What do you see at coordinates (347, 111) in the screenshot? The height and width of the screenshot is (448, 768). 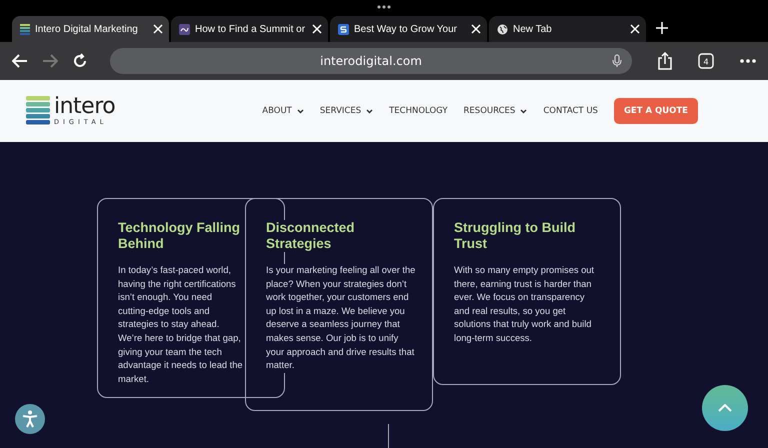 I see `nav-link: SERVICES` at bounding box center [347, 111].